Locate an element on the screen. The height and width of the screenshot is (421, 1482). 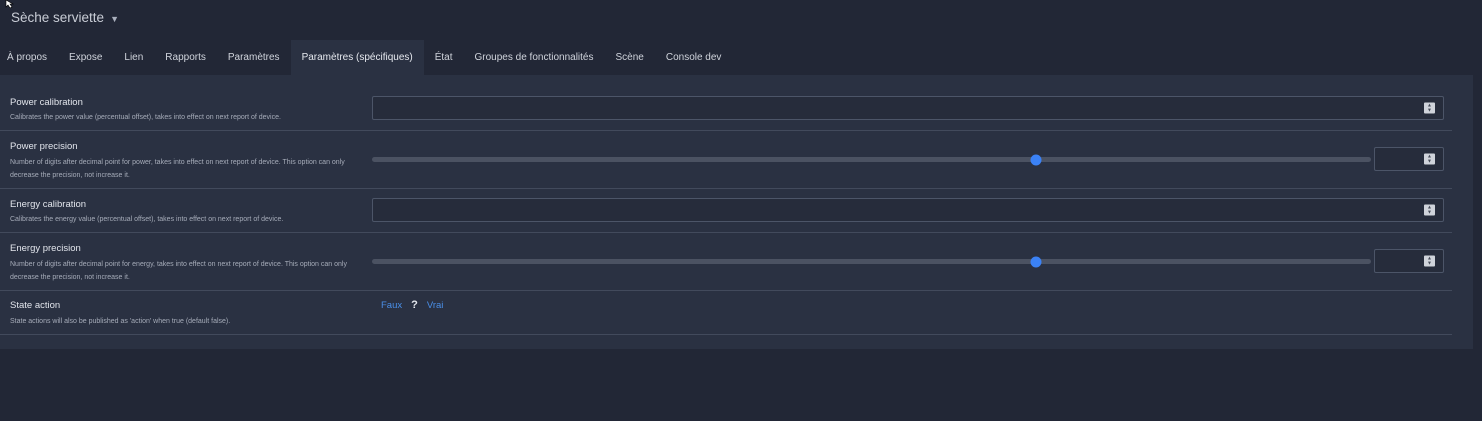
tab-etat: État is located at coordinates (444, 57).